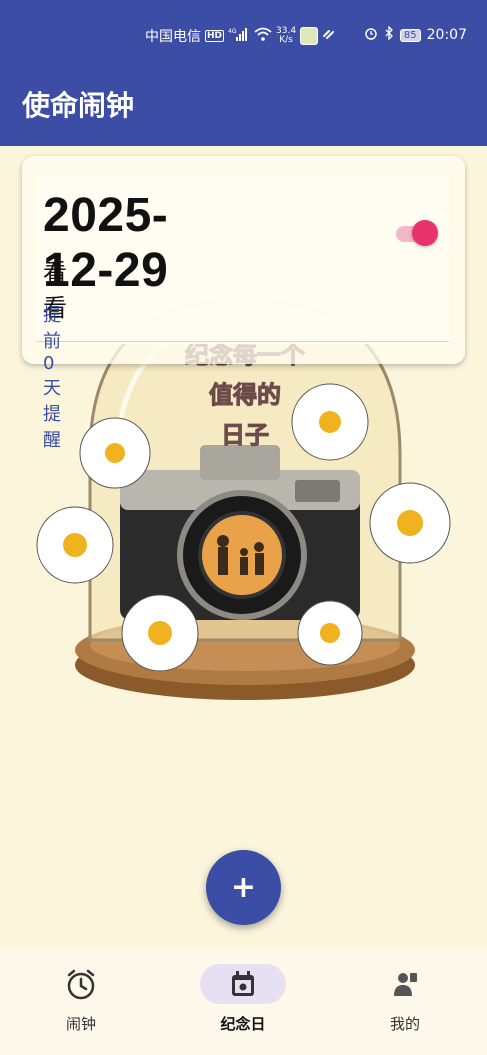  I want to click on nav-item-mine: 我的, so click(405, 1001).